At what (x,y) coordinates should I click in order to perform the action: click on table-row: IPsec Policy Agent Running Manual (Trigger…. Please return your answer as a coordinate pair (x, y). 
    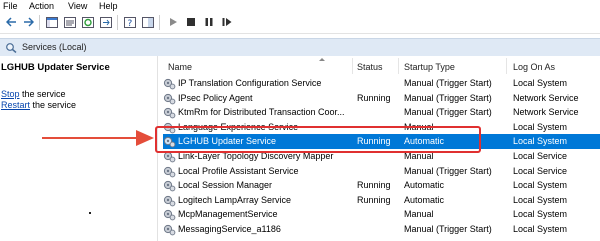
    Looking at the image, I should click on (381, 98).